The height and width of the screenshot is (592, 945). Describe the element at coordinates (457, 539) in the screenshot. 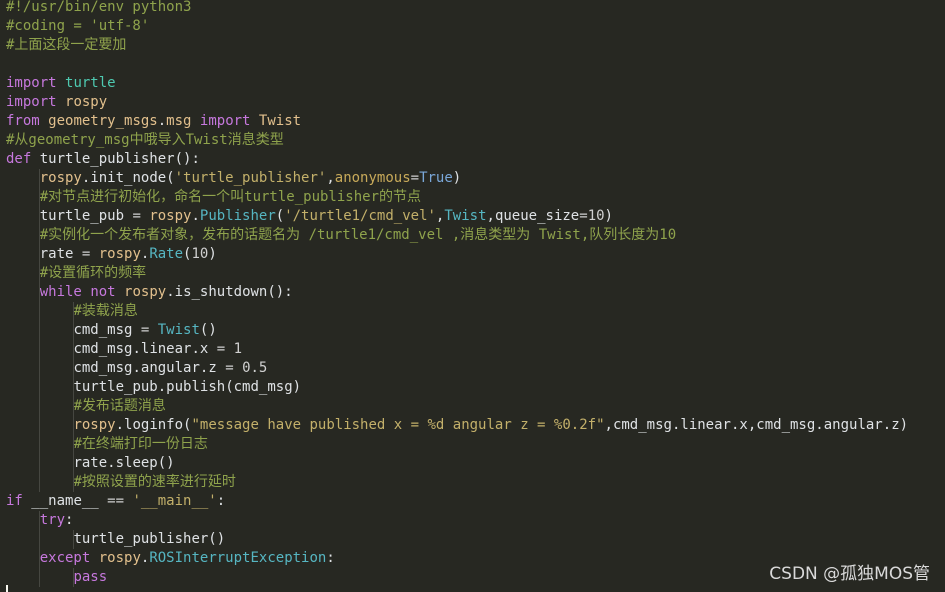

I see `code-line: turtle_publisher()` at that location.